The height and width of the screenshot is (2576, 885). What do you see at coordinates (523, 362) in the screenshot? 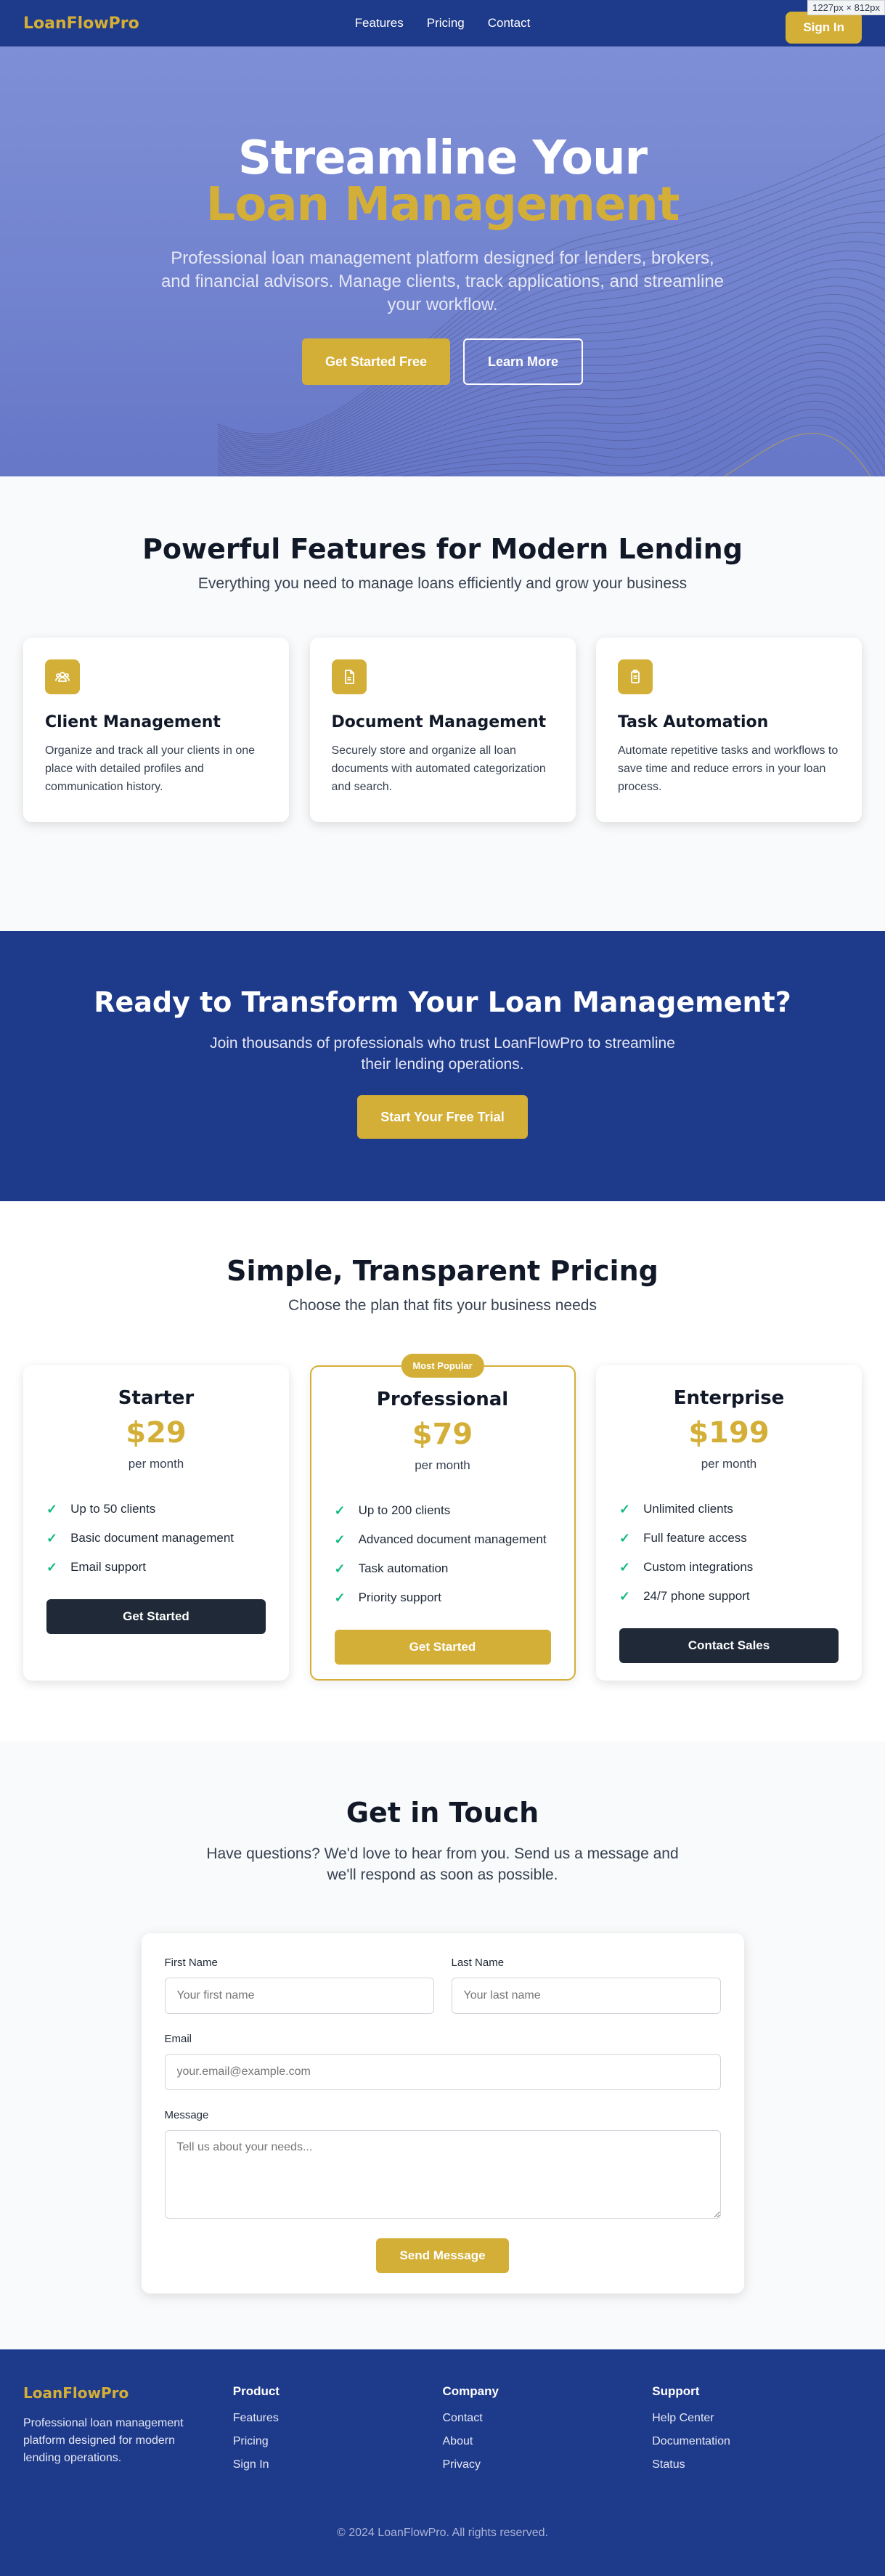
I see `learn-more-button: Learn More` at bounding box center [523, 362].